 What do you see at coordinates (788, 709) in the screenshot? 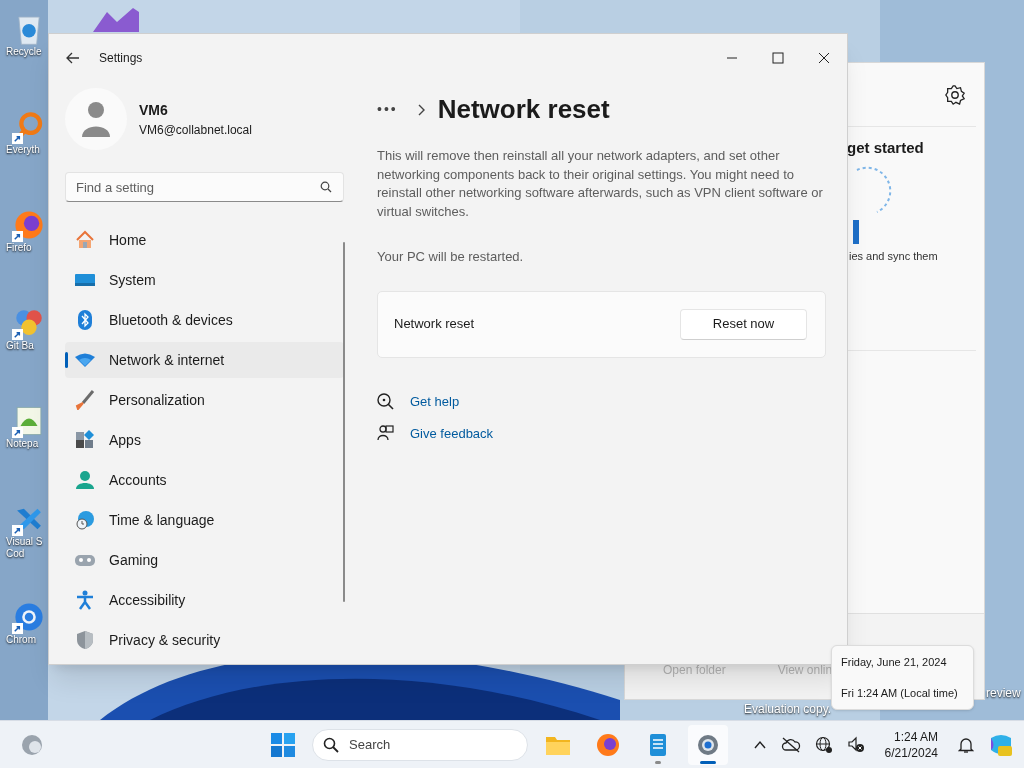
I see `watermark-text: Evaluation copy.` at bounding box center [788, 709].